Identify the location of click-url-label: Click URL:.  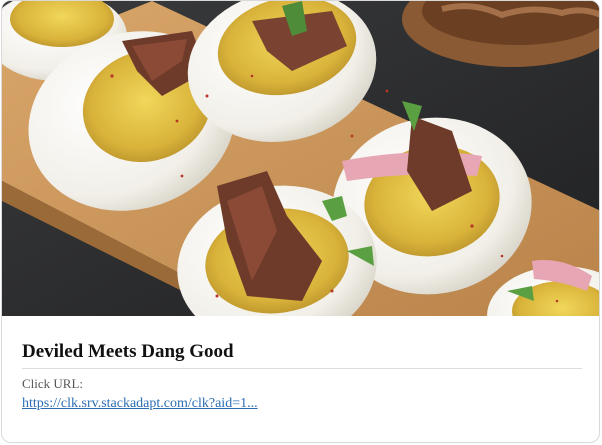
(53, 383).